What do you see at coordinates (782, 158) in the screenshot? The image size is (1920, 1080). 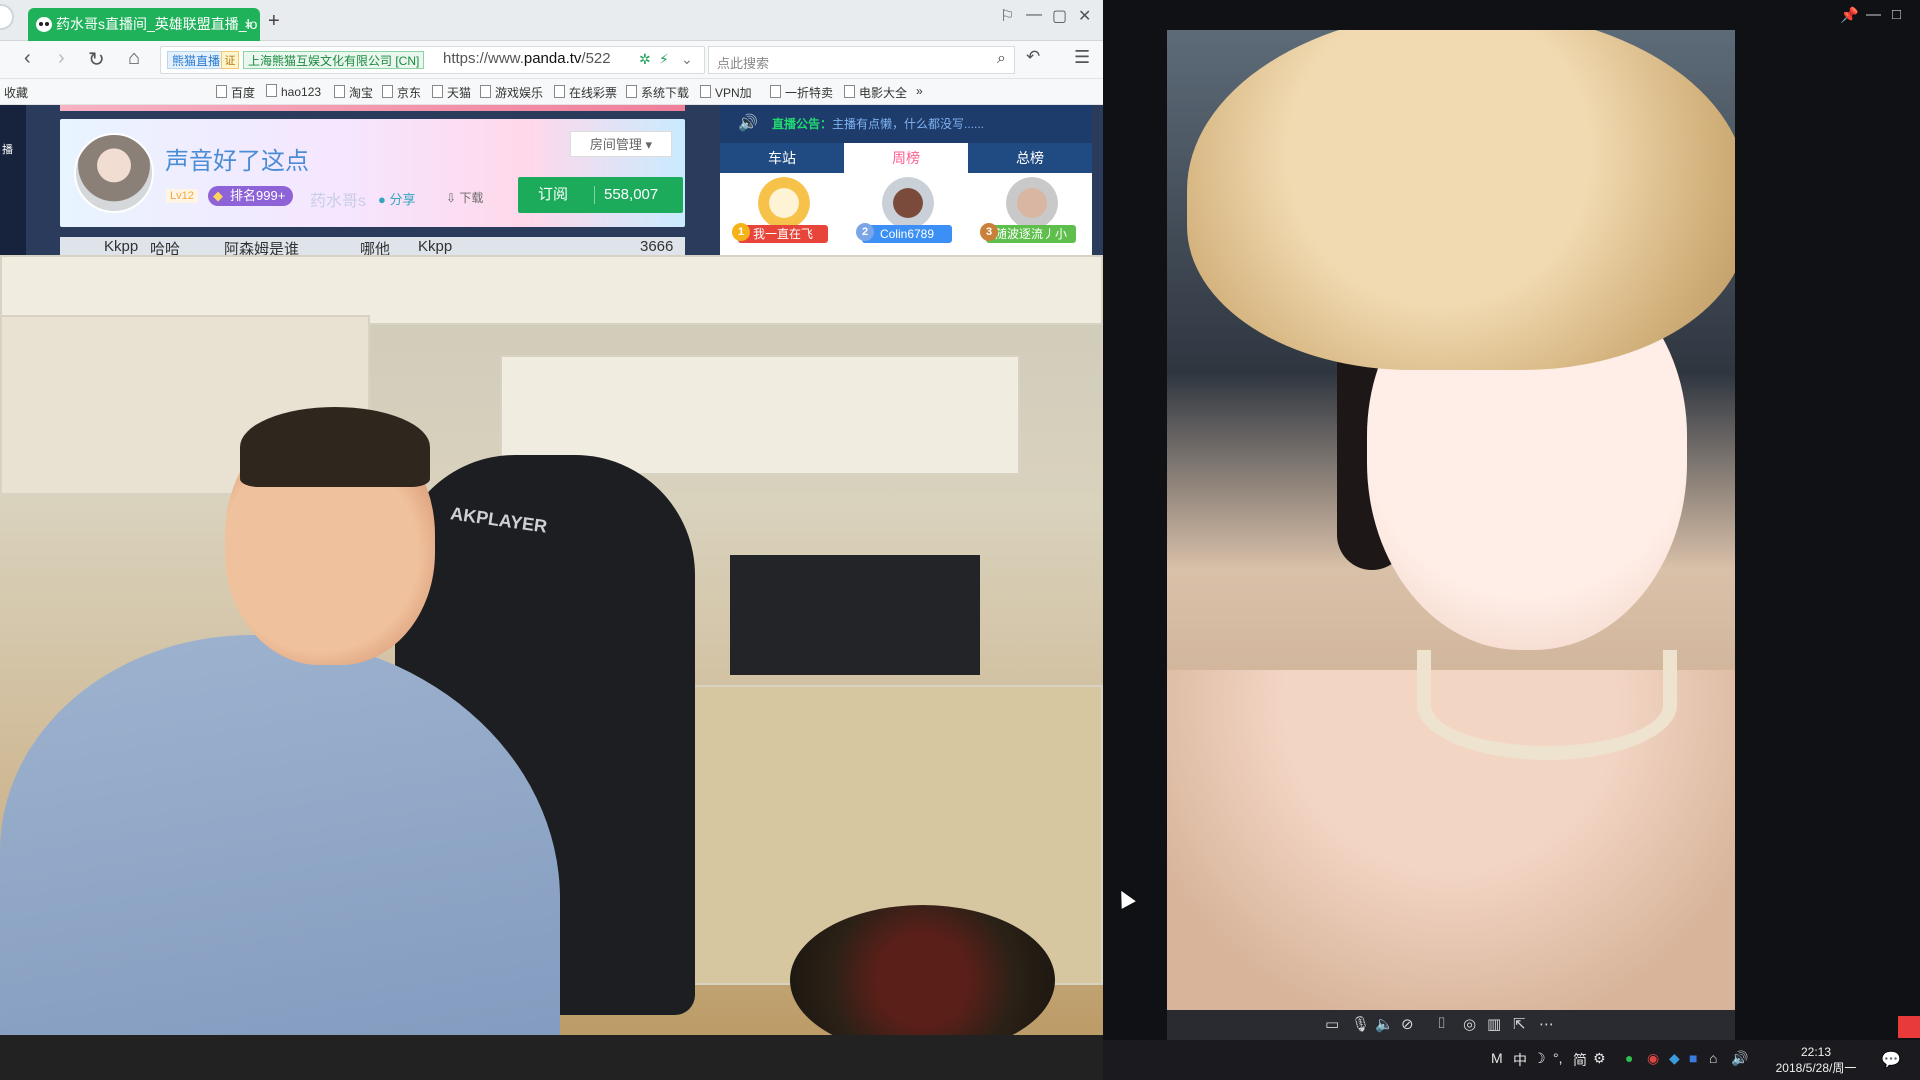 I see `tab-station: 车站` at bounding box center [782, 158].